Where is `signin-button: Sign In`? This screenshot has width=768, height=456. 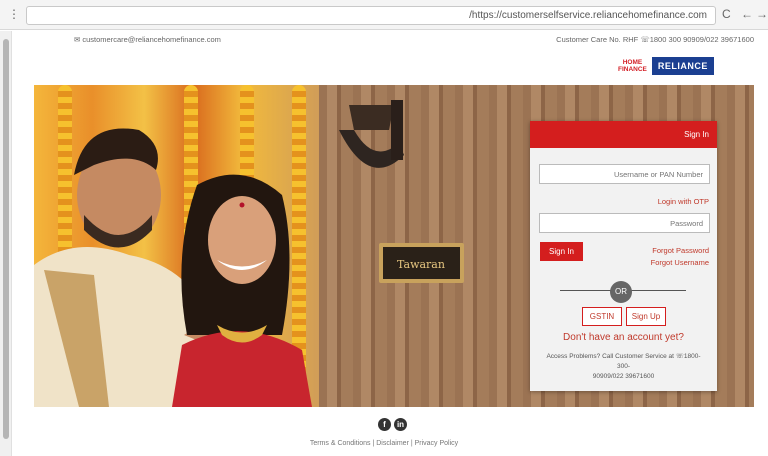 signin-button: Sign In is located at coordinates (561, 251).